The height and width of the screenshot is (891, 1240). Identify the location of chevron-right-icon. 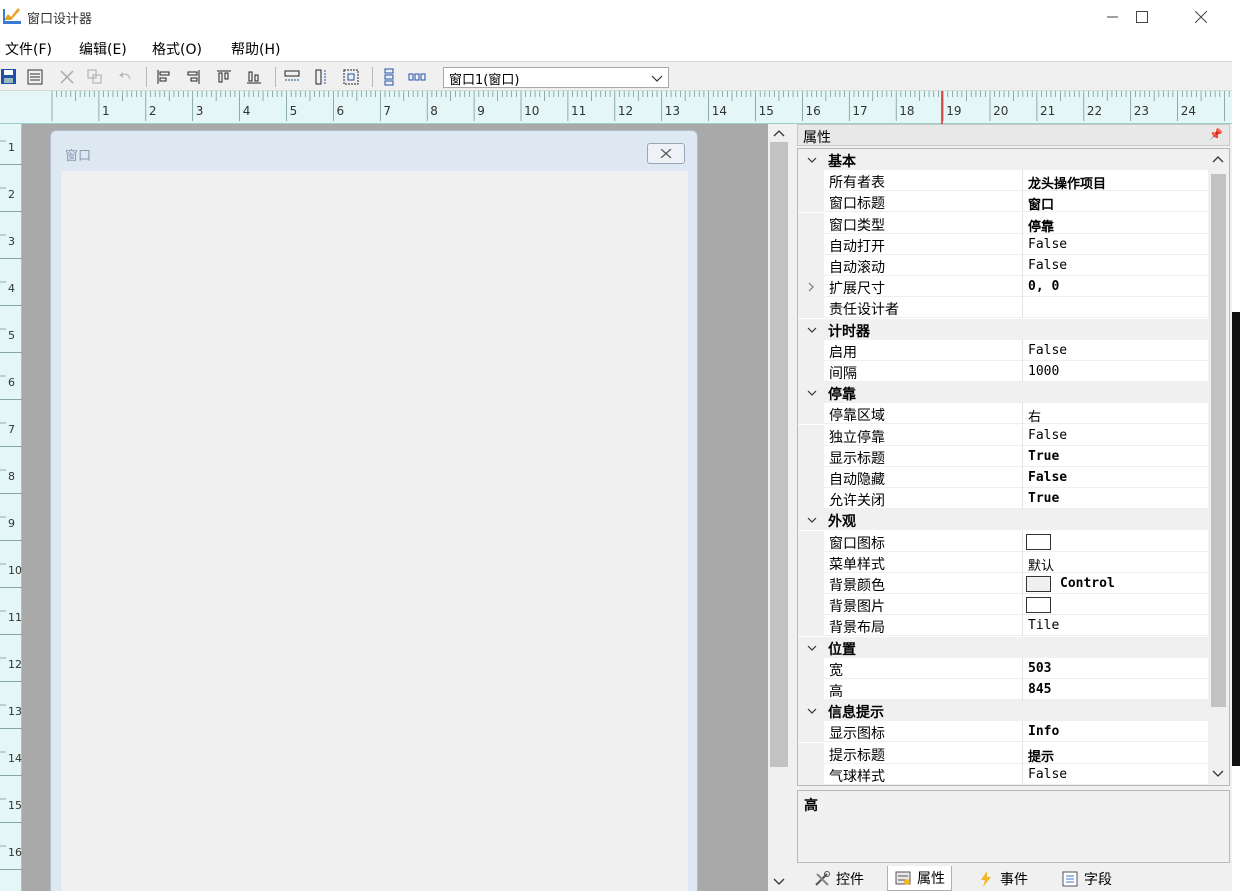
(811, 287).